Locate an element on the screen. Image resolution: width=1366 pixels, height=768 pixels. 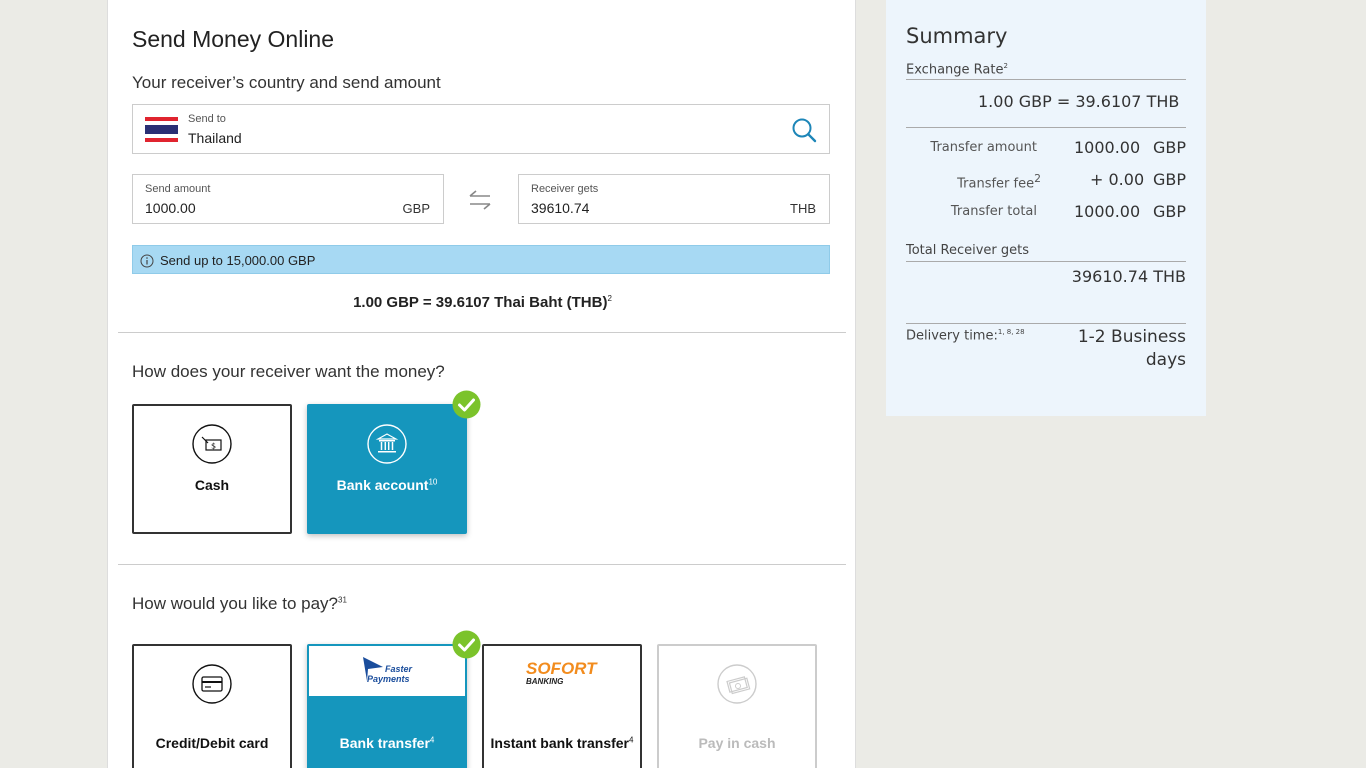
pay-option-cash-text: Pay in cash is located at coordinates (737, 743).